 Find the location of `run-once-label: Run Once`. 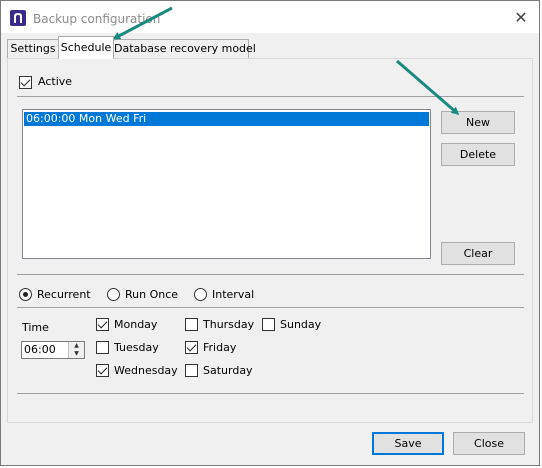

run-once-label: Run Once is located at coordinates (152, 294).